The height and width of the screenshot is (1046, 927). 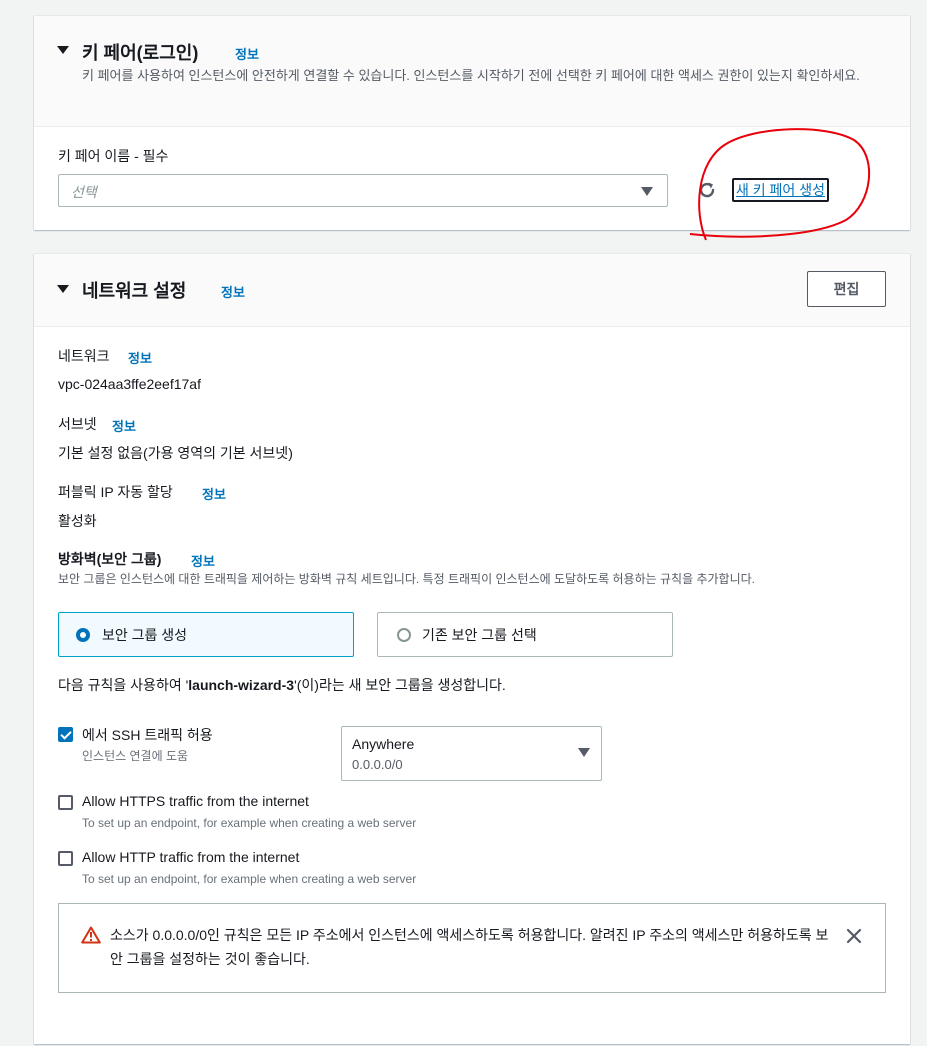 What do you see at coordinates (147, 735) in the screenshot?
I see `allow-ssh-label: 에서 SSH 트래픽 허용` at bounding box center [147, 735].